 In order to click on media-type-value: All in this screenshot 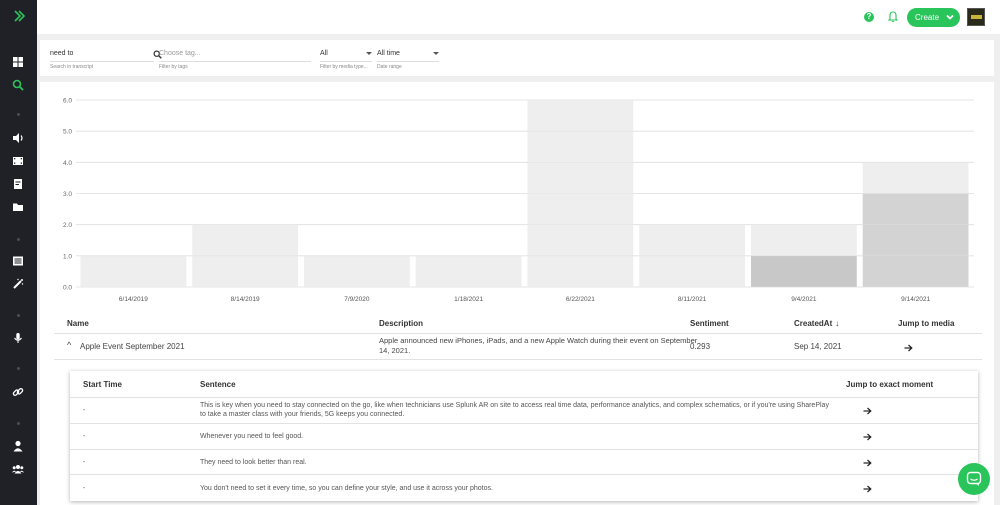, I will do `click(324, 53)`.